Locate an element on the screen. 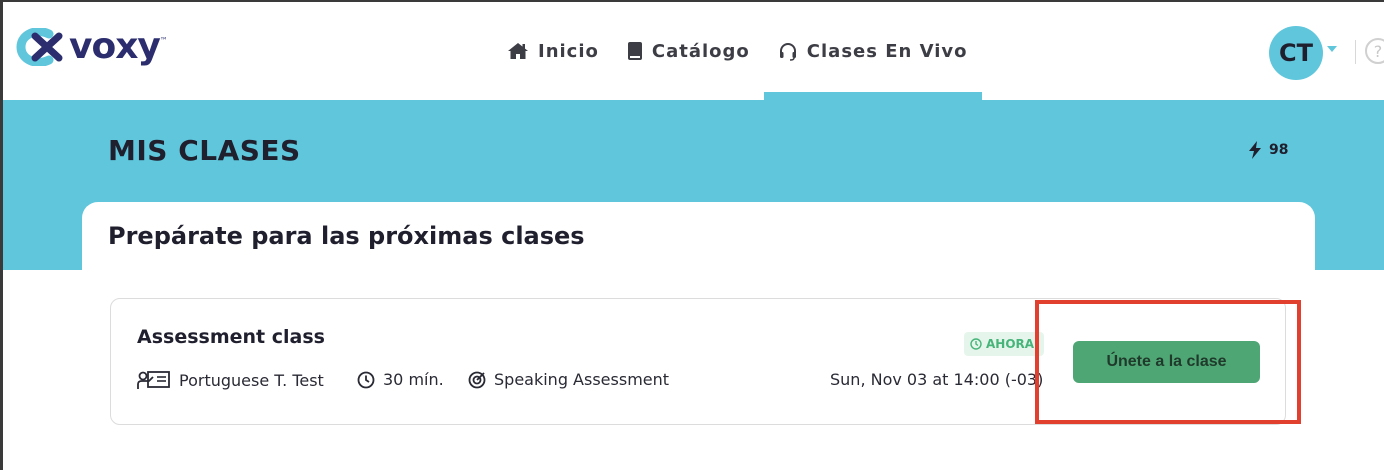  class-teacher: Portuguese T. Test is located at coordinates (230, 380).